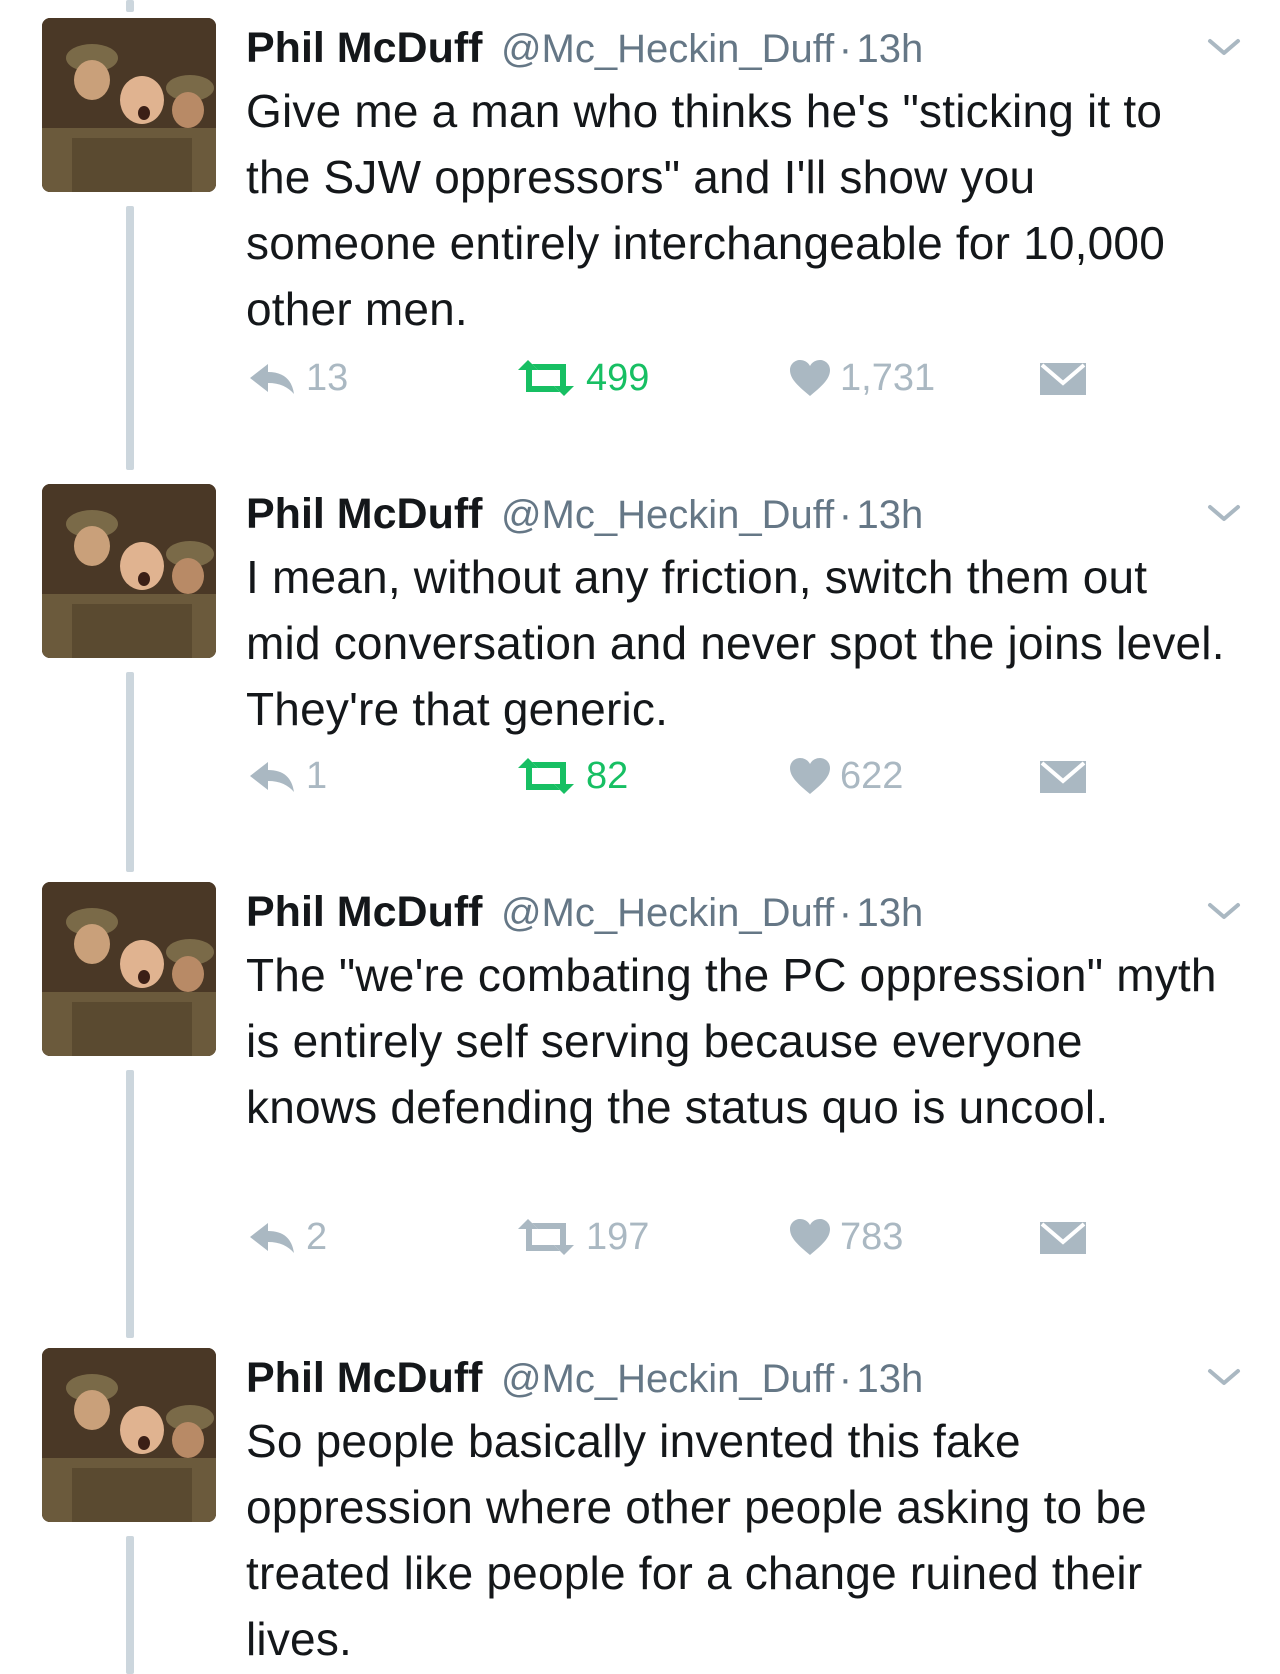  I want to click on like-button: 783, so click(845, 1237).